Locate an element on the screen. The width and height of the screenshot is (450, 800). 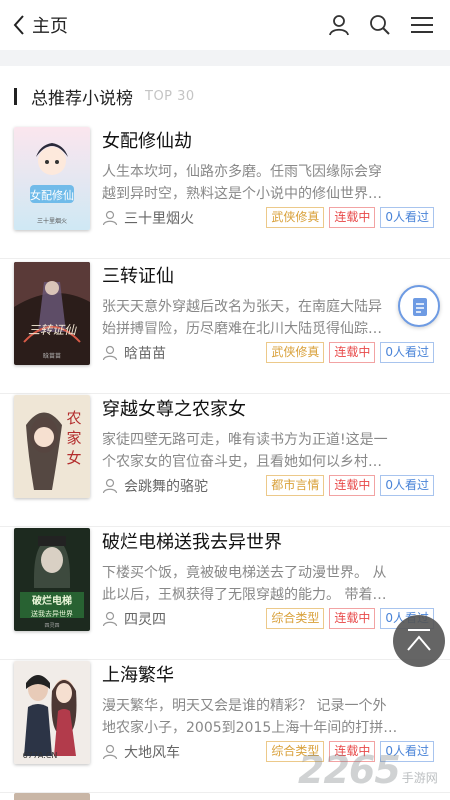
menu-icon is located at coordinates (422, 25).